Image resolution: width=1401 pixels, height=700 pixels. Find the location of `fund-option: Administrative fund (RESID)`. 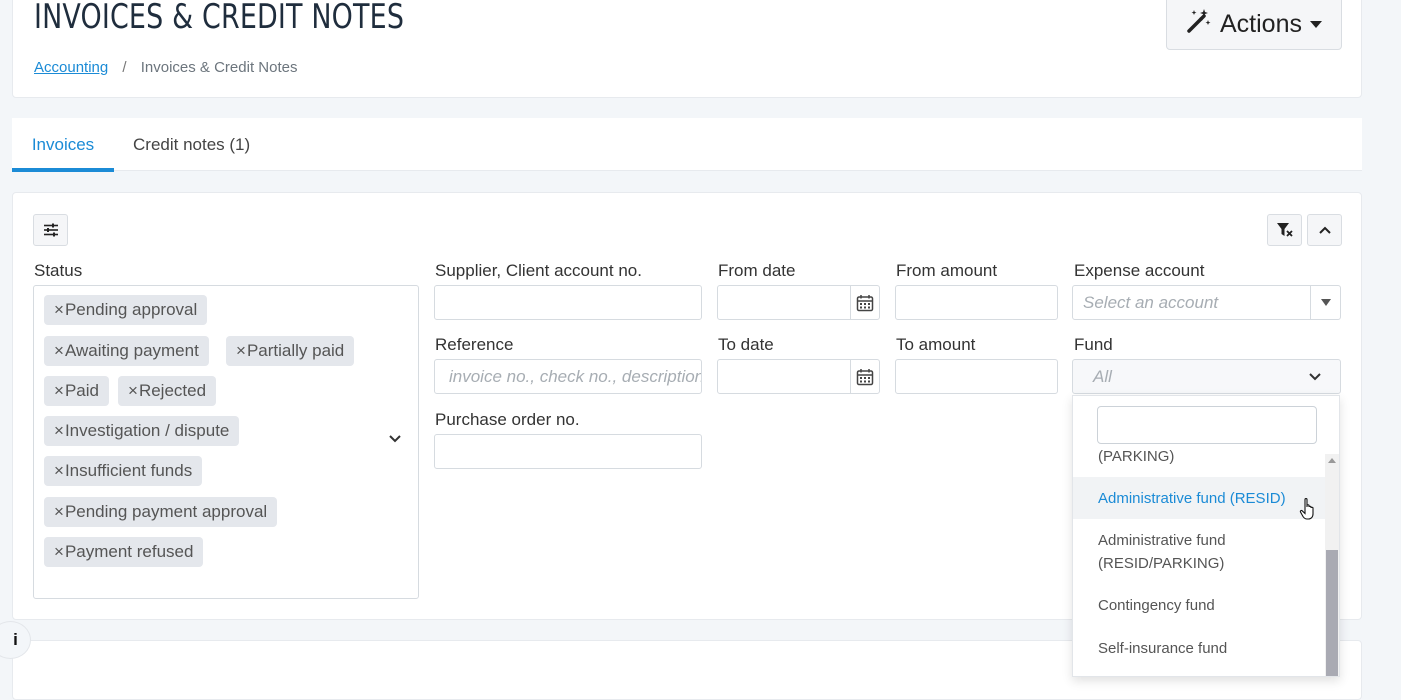

fund-option: Administrative fund (RESID) is located at coordinates (1200, 498).